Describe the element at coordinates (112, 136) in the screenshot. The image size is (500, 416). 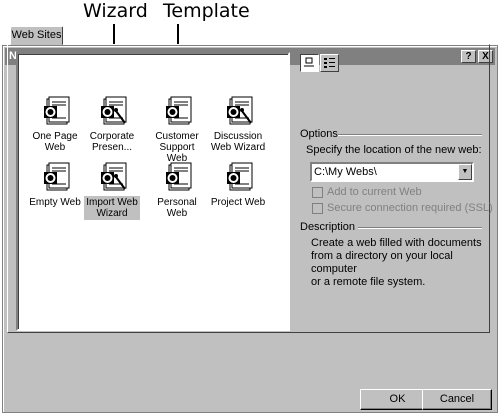
I see `web-type-label-line: Corporate` at that location.